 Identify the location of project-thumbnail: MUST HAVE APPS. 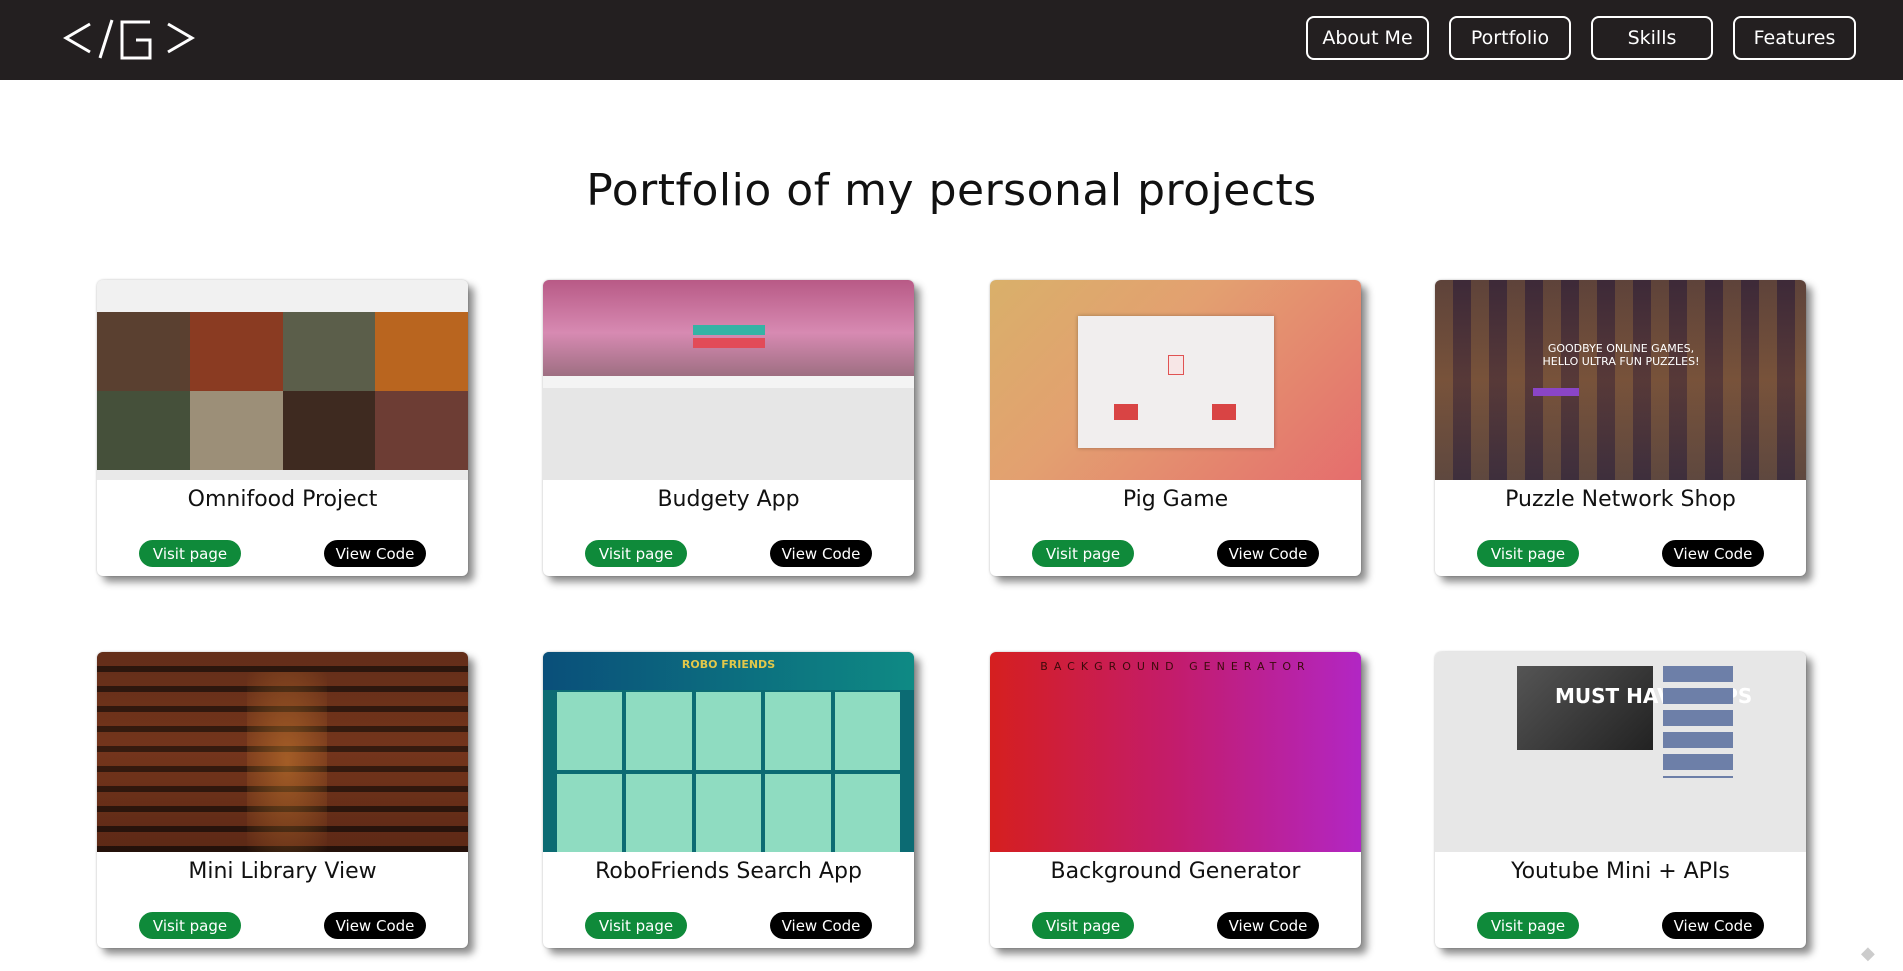
(1620, 752).